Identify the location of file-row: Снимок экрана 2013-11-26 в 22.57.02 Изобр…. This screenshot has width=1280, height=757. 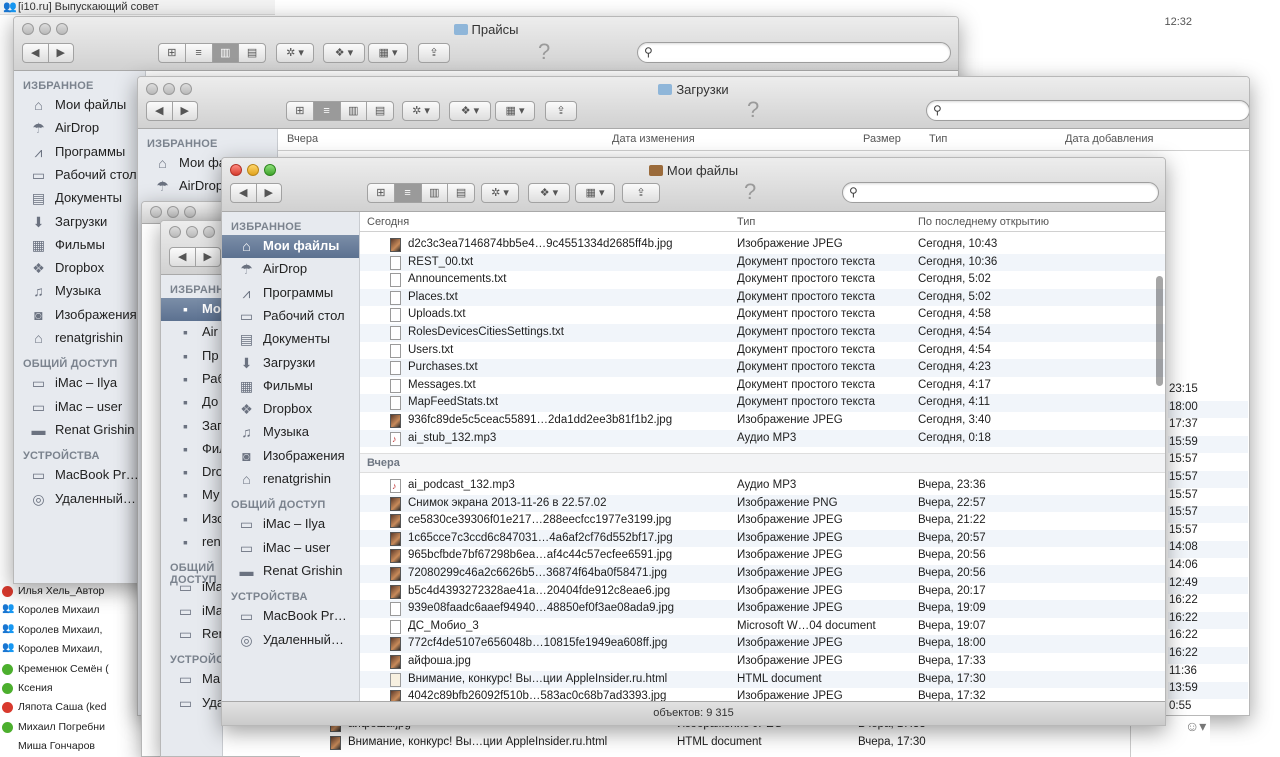
(762, 503).